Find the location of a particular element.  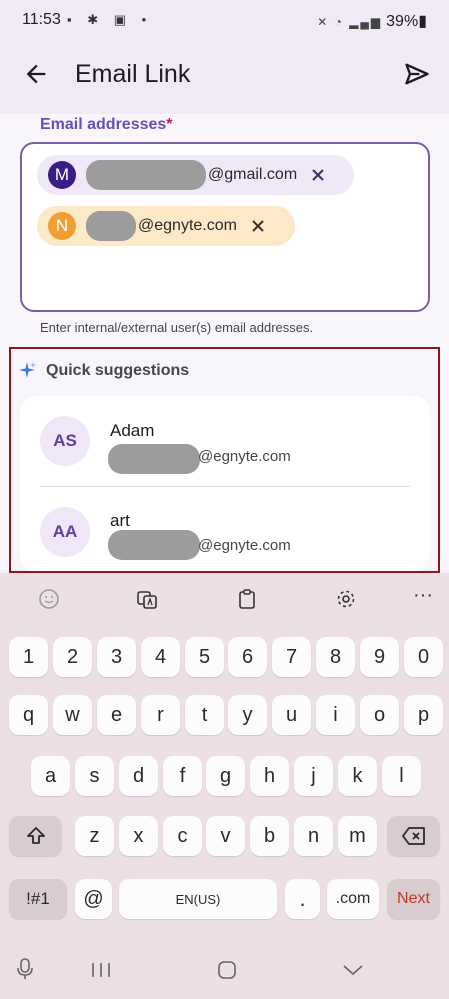

suggestion-name: Adam is located at coordinates (132, 431).